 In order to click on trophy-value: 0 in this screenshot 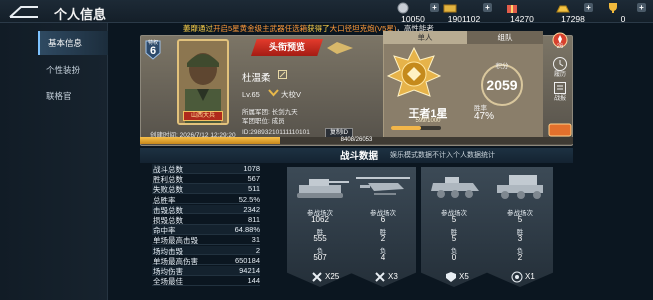, I will do `click(623, 19)`.